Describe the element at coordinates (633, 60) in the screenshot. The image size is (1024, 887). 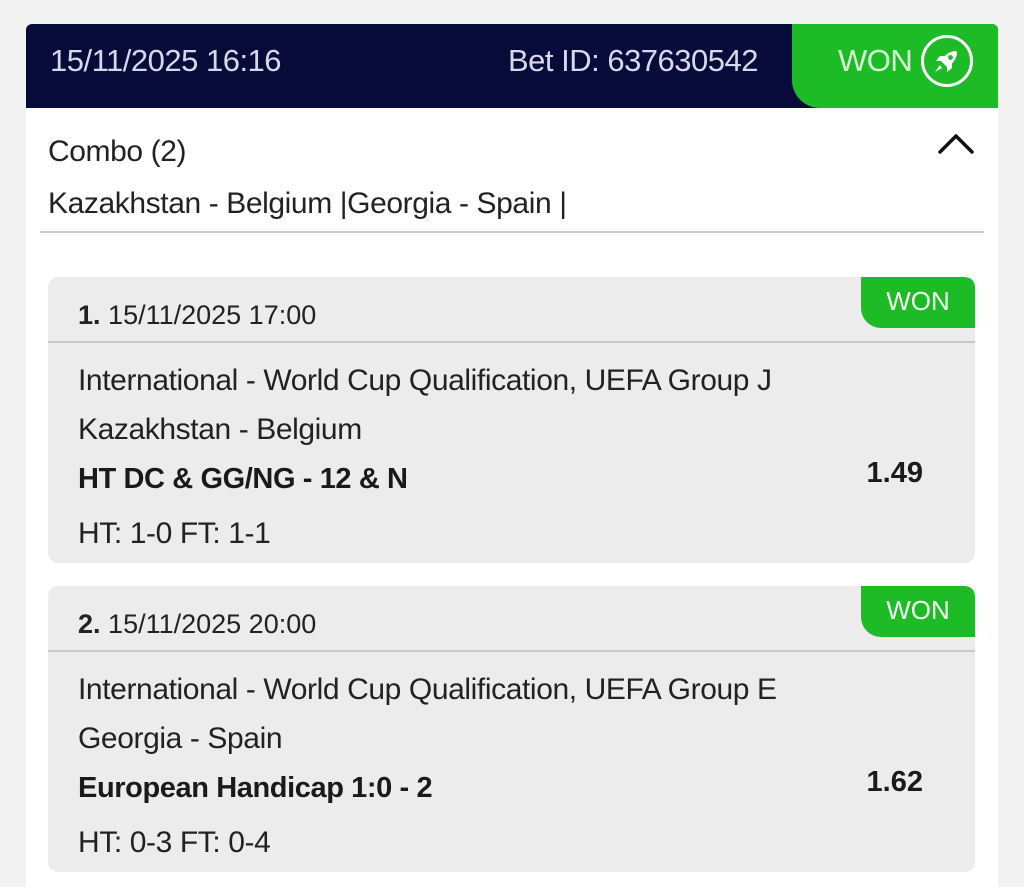
I see `bet-id: Bet ID: 637630542` at that location.